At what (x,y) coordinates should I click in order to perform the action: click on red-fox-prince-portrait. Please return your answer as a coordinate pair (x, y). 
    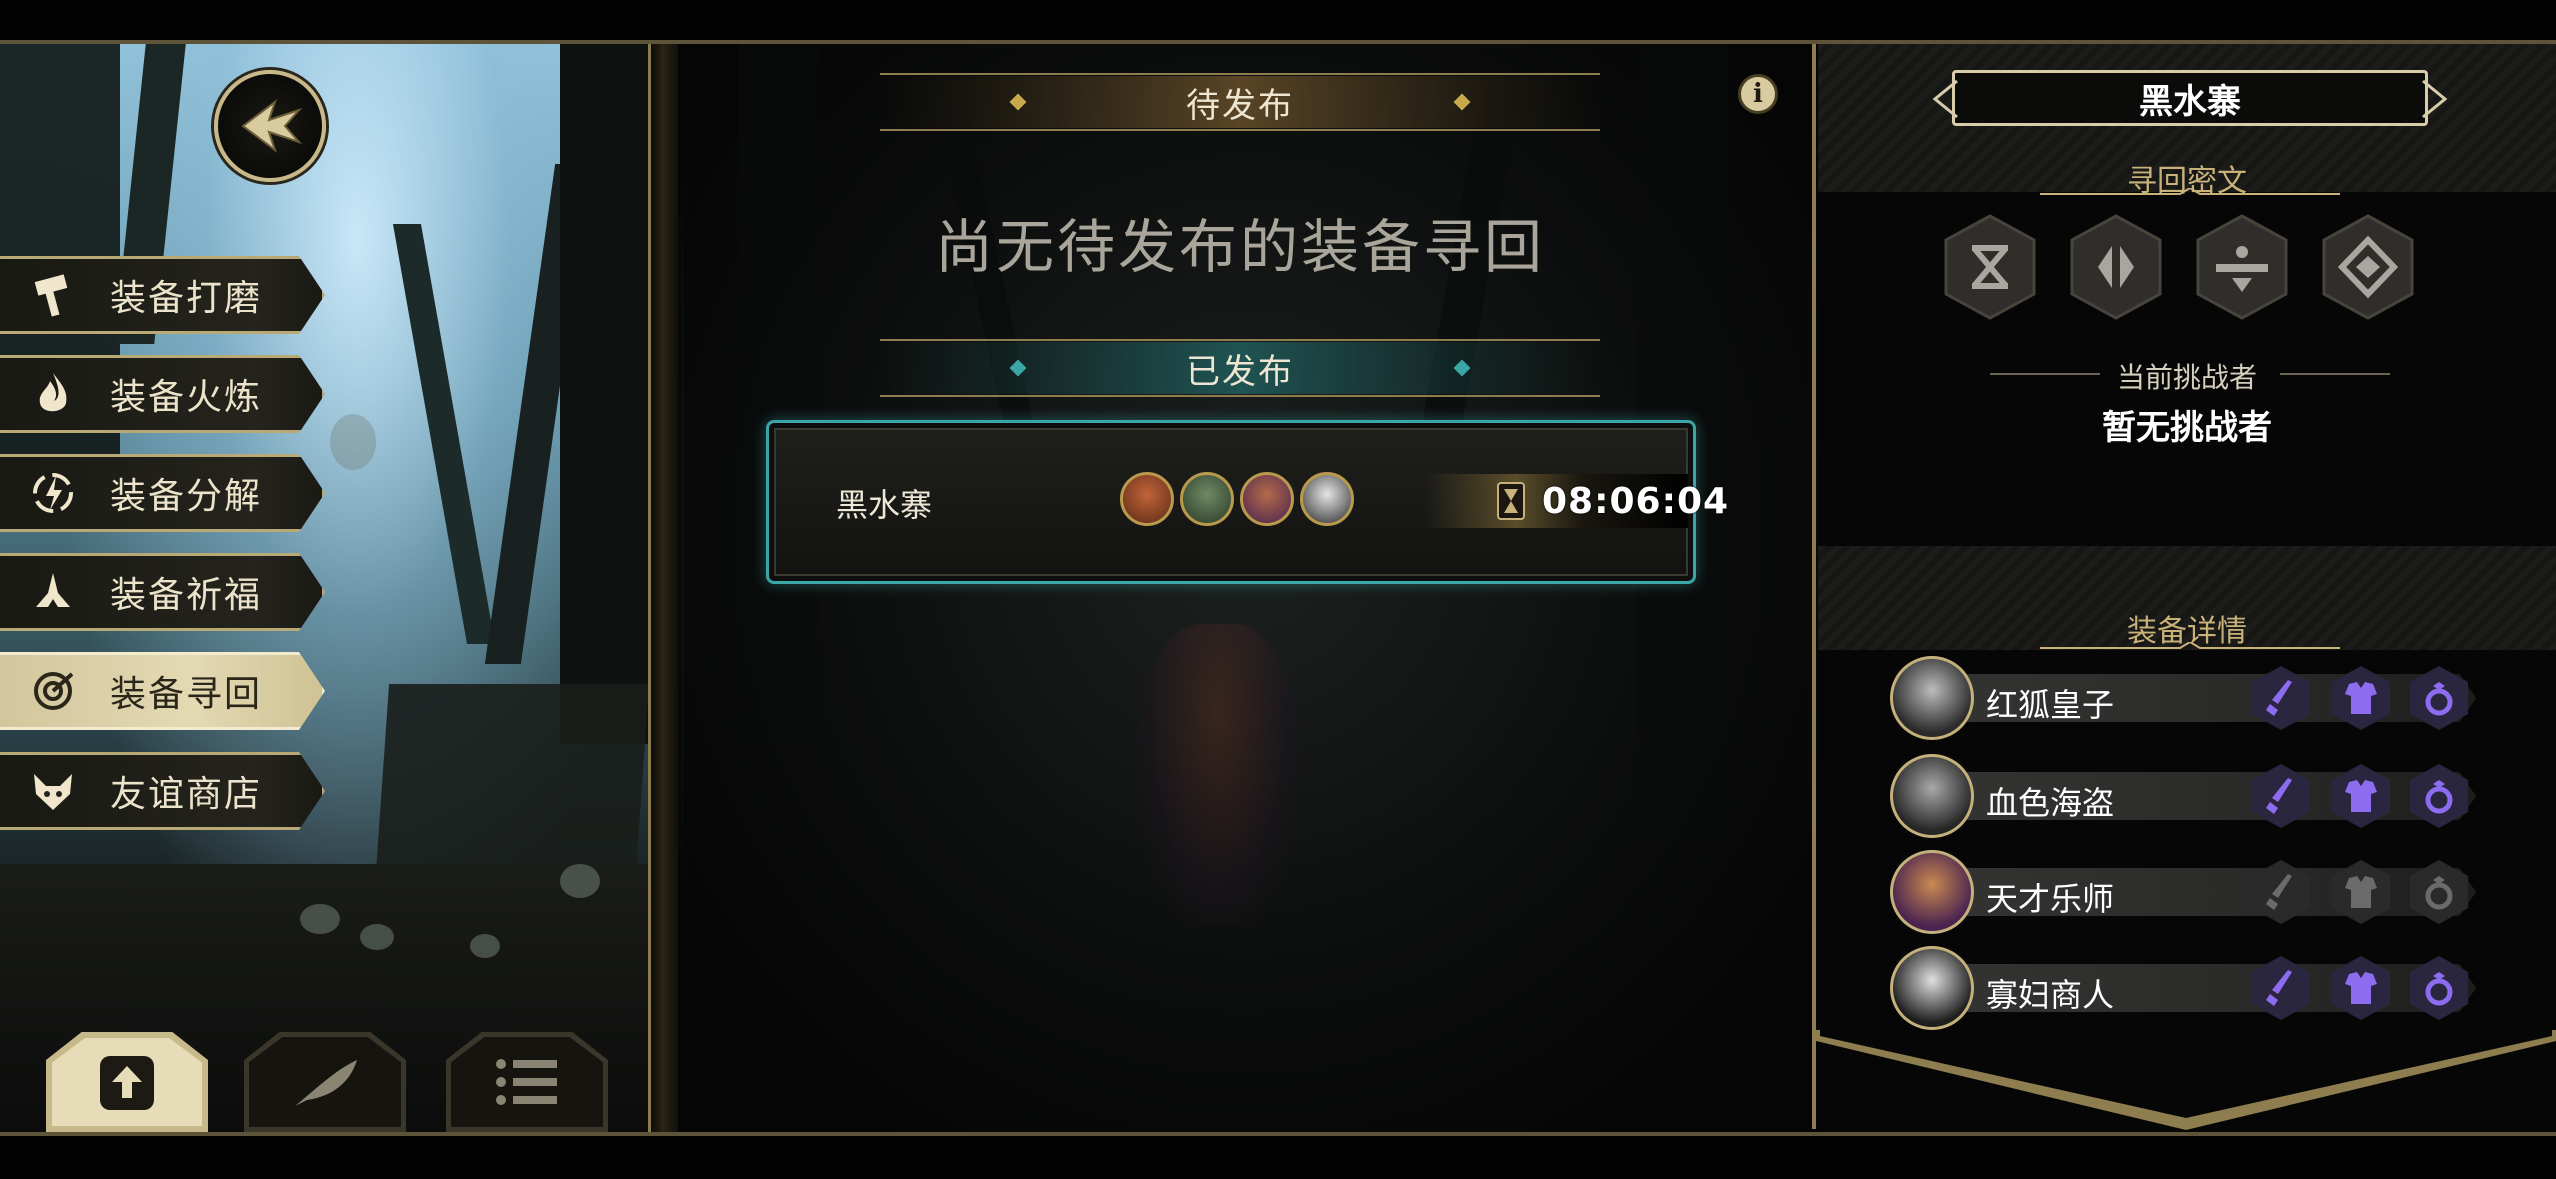
    Looking at the image, I should click on (1932, 698).